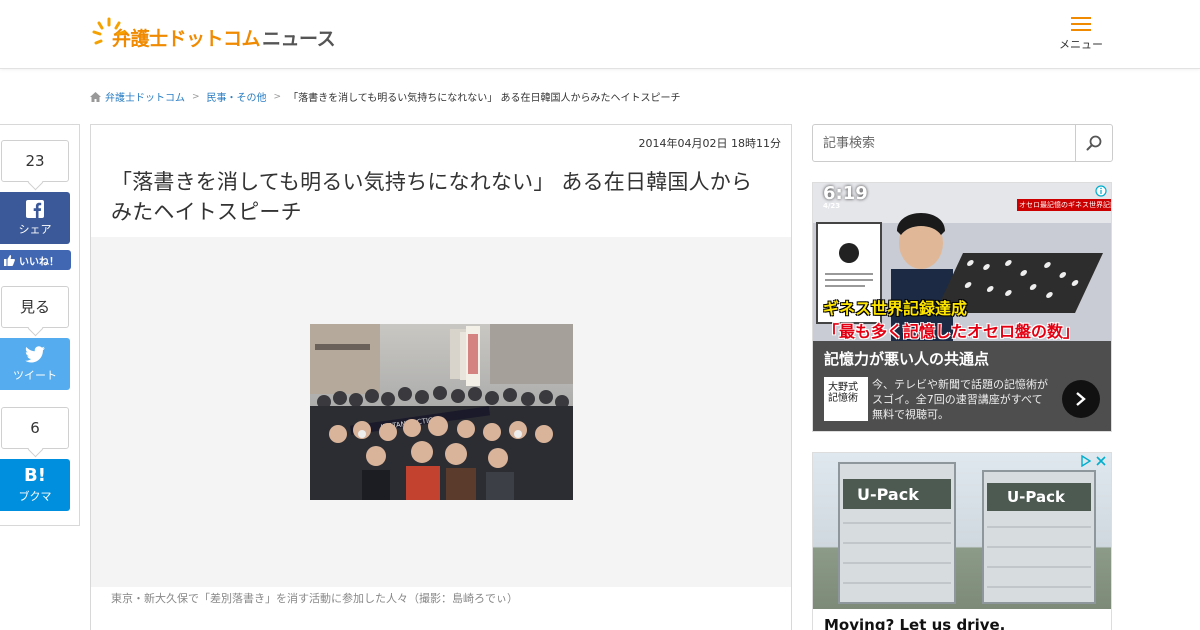 This screenshot has width=1200, height=630. Describe the element at coordinates (39, 262) in the screenshot. I see `like-label: いいね！` at that location.